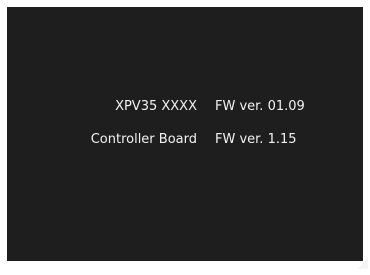  What do you see at coordinates (260, 106) in the screenshot?
I see `firmware-version-label: FW ver. 01.09` at bounding box center [260, 106].